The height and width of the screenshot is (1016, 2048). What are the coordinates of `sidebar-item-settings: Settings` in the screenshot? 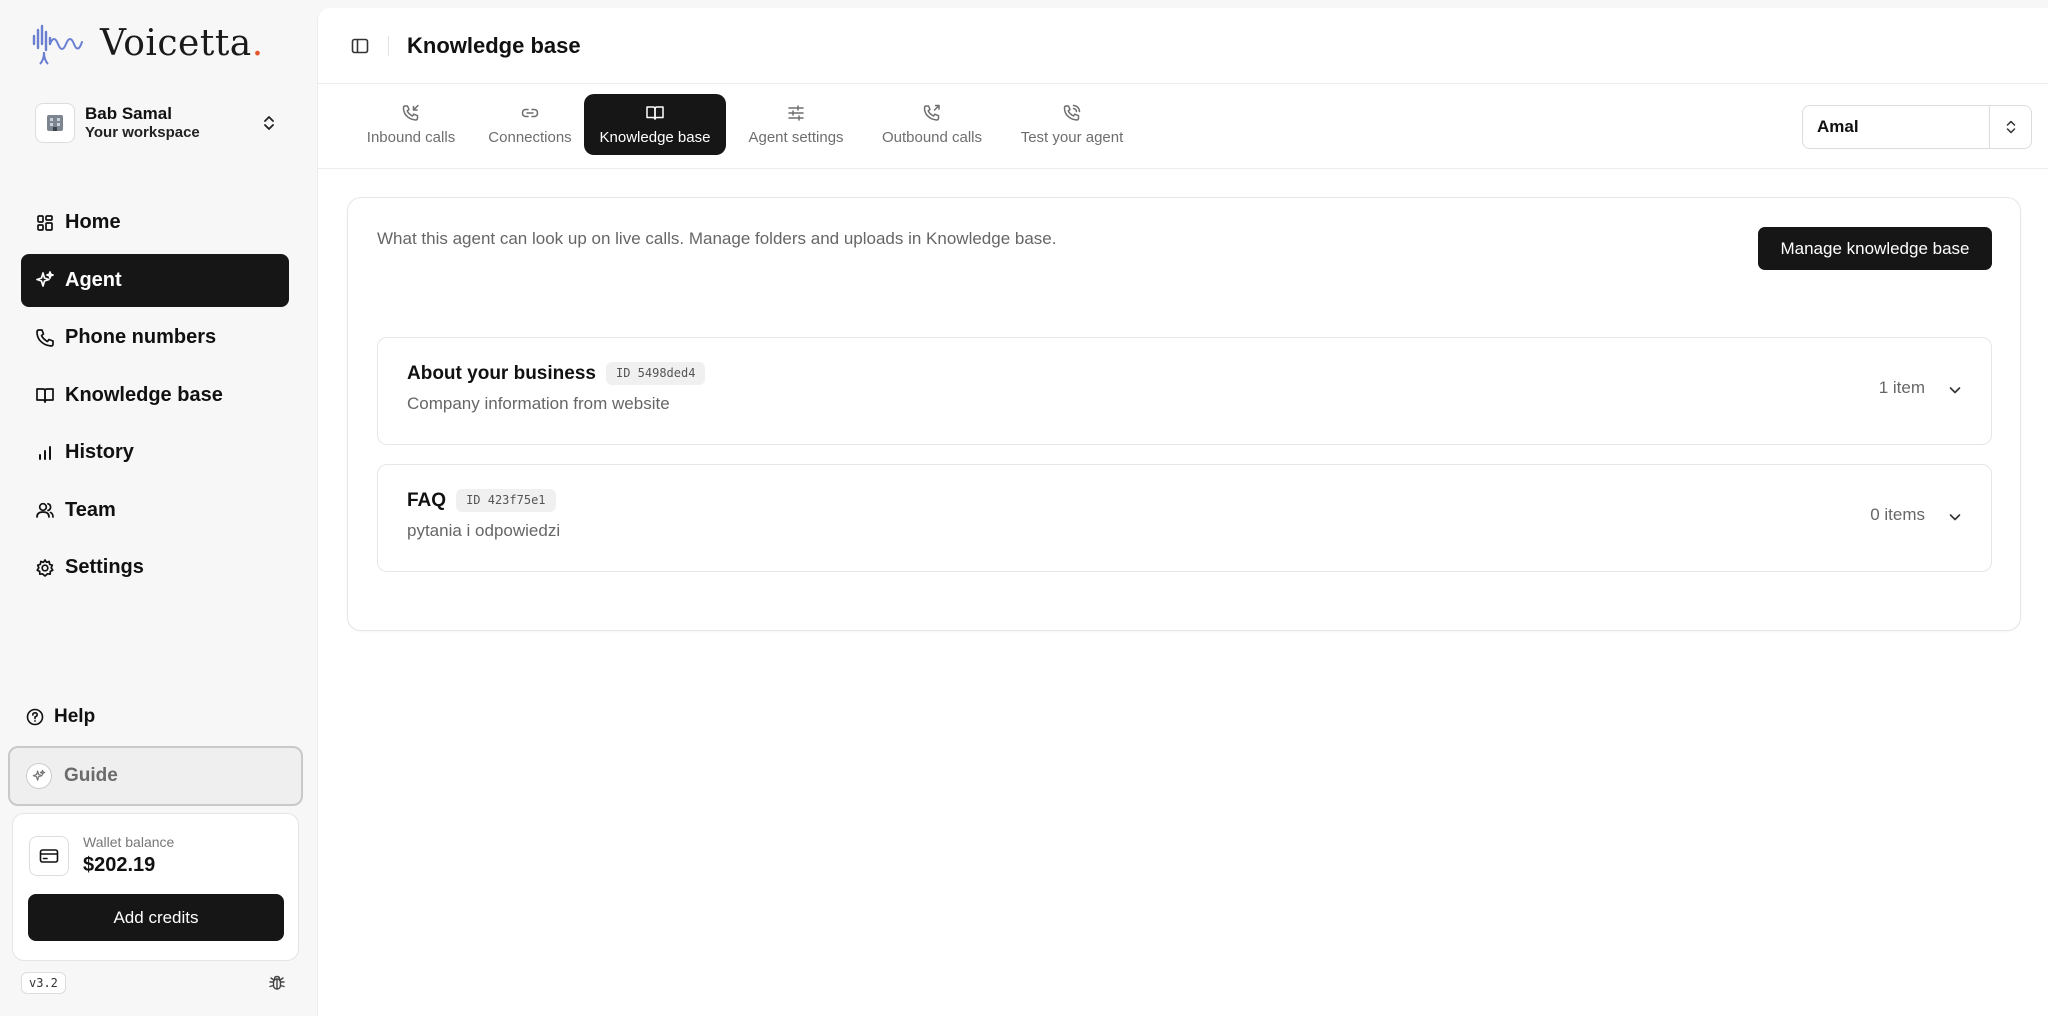 It's located at (155, 567).